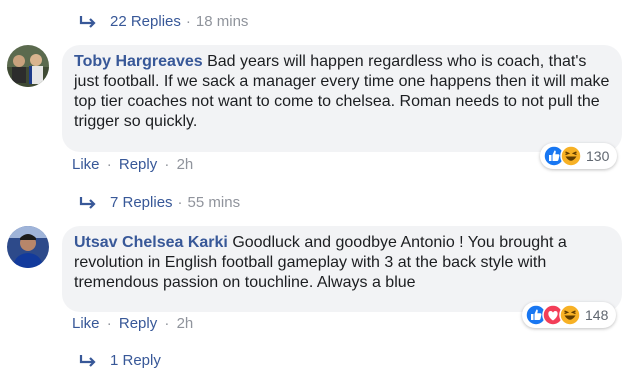  What do you see at coordinates (222, 21) in the screenshot?
I see `replies-time: 18 mins` at bounding box center [222, 21].